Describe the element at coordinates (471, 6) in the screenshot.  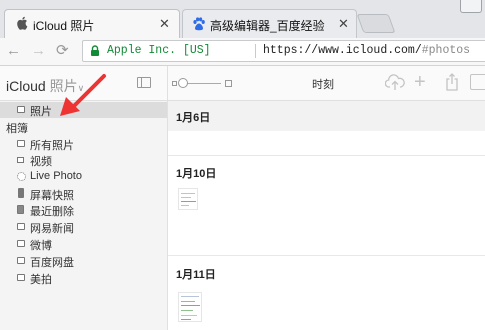
I see `profile-icon` at that location.